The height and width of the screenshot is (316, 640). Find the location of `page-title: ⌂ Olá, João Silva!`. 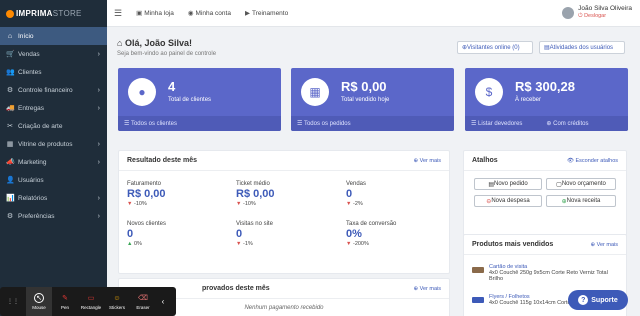

page-title: ⌂ Olá, João Silva! is located at coordinates (154, 43).